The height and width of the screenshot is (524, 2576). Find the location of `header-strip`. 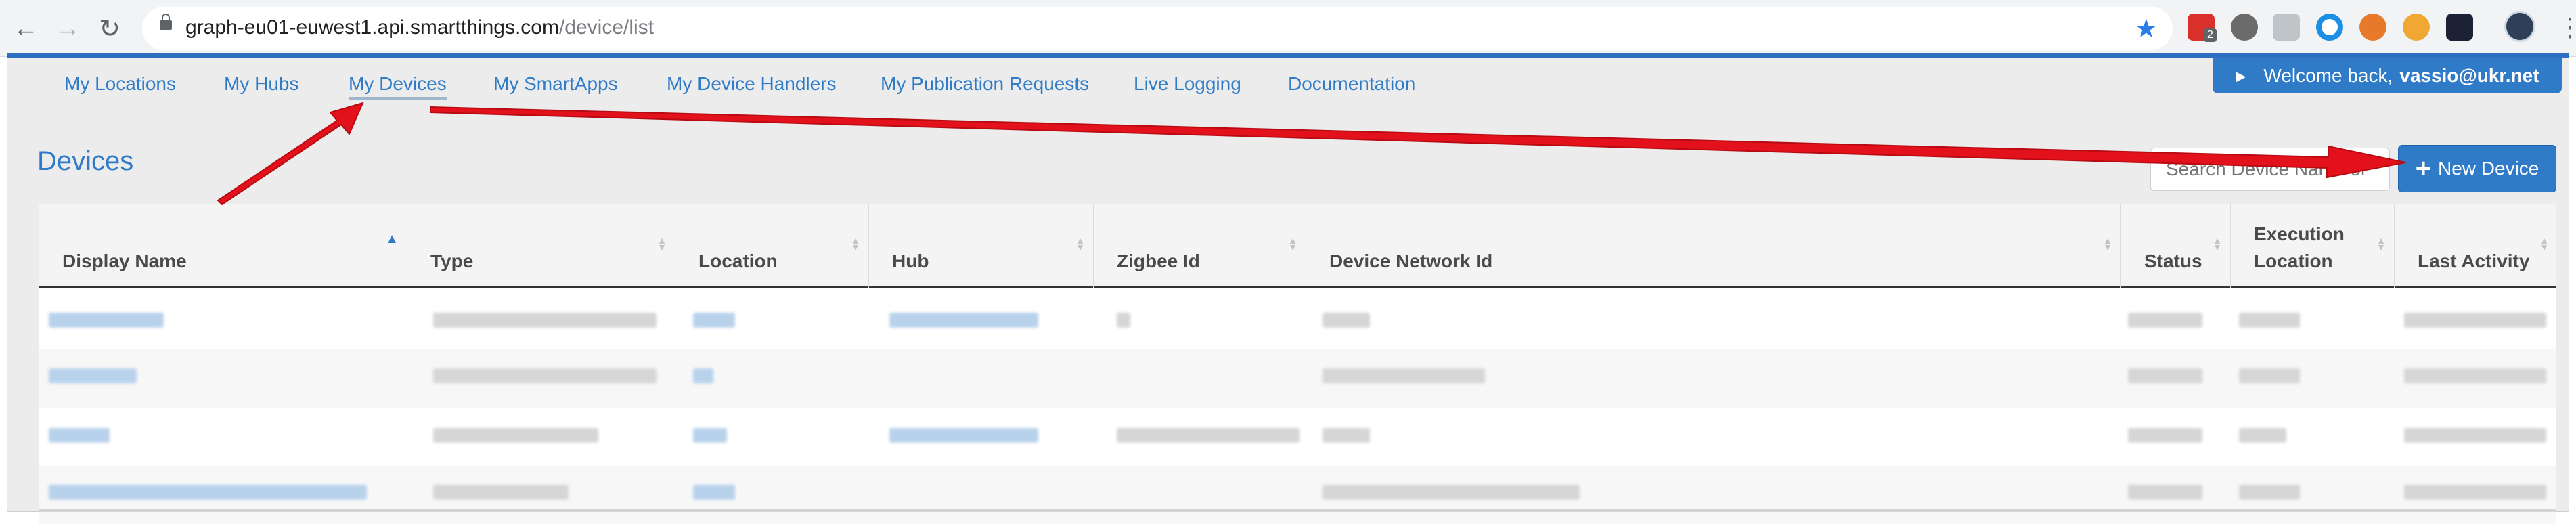

header-strip is located at coordinates (1288, 55).